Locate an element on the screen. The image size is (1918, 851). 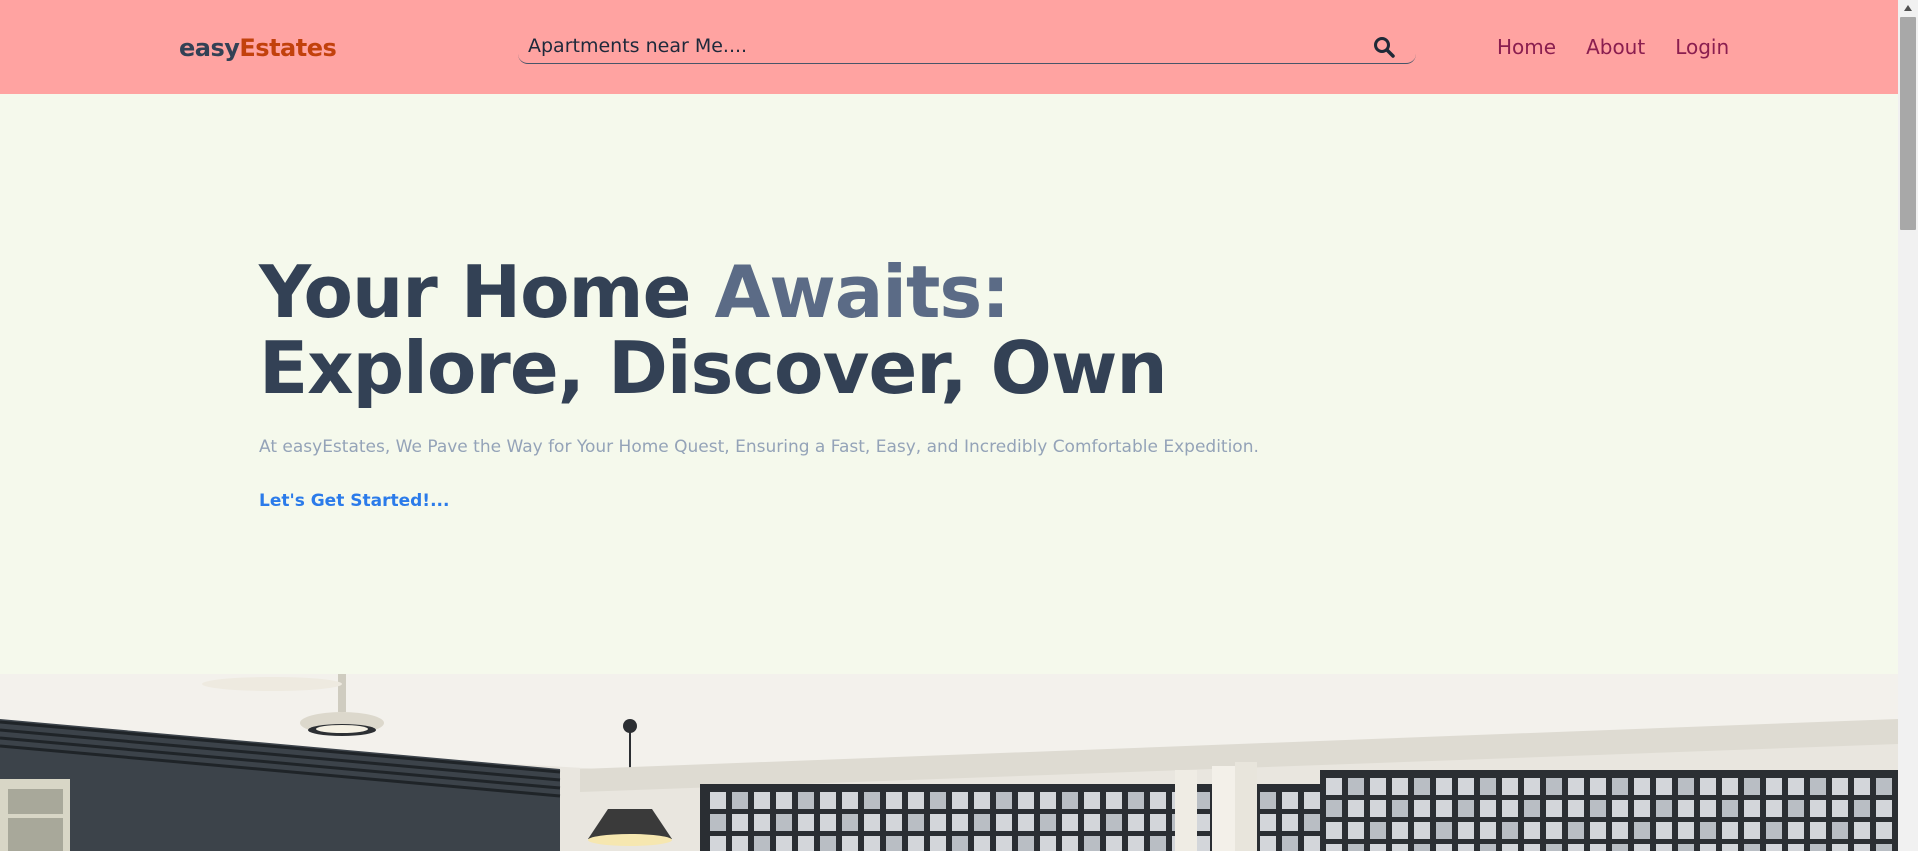
nav-link-about: About is located at coordinates (1615, 47).